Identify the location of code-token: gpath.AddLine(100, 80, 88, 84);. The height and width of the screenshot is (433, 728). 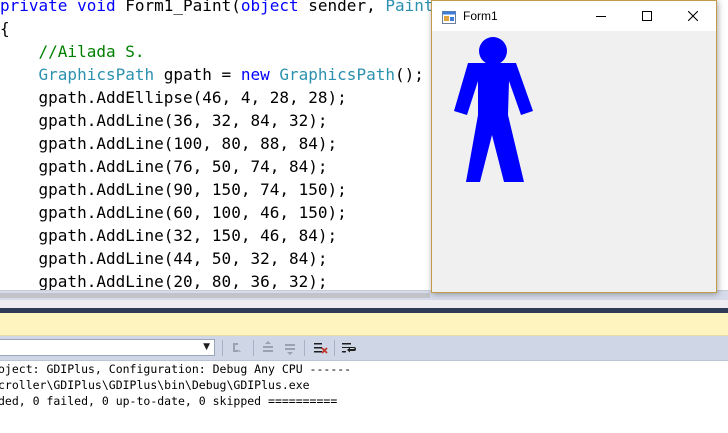
(169, 143).